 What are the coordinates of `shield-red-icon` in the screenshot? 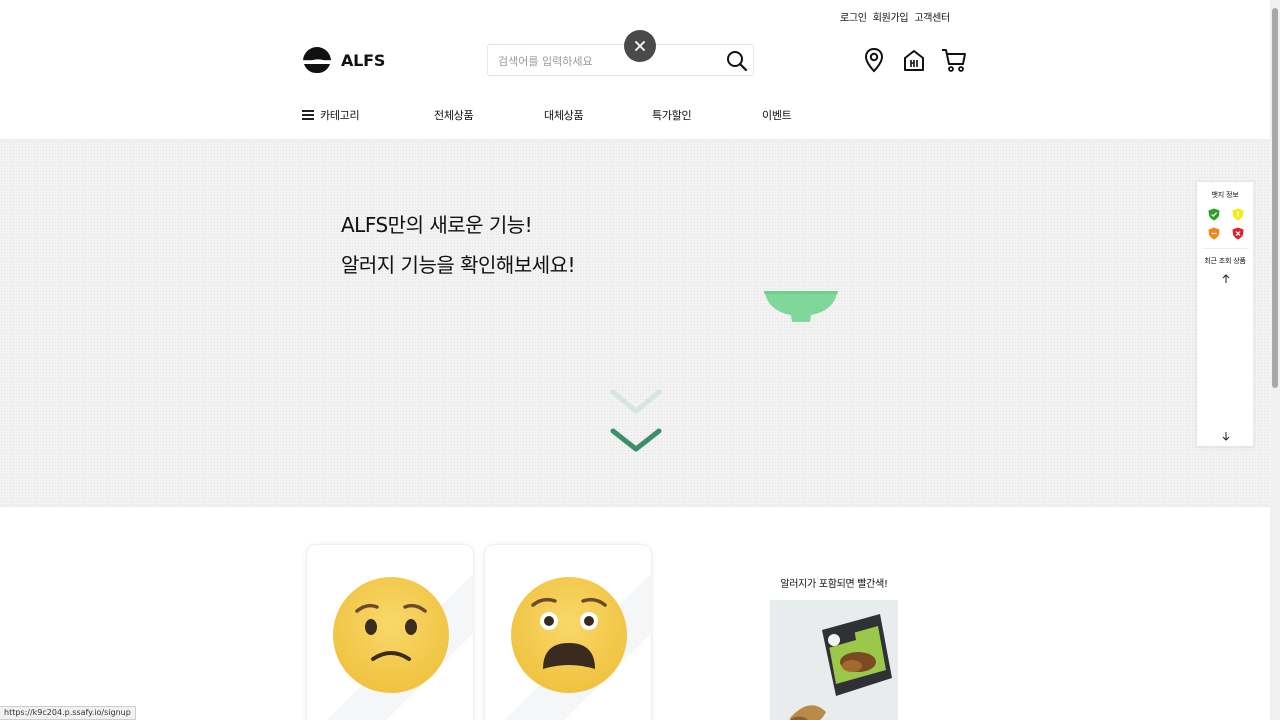 It's located at (1238, 233).